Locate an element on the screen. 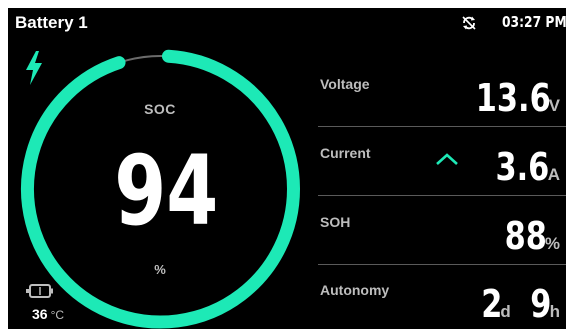 This screenshot has height=329, width=566. current-label: Current is located at coordinates (345, 153).